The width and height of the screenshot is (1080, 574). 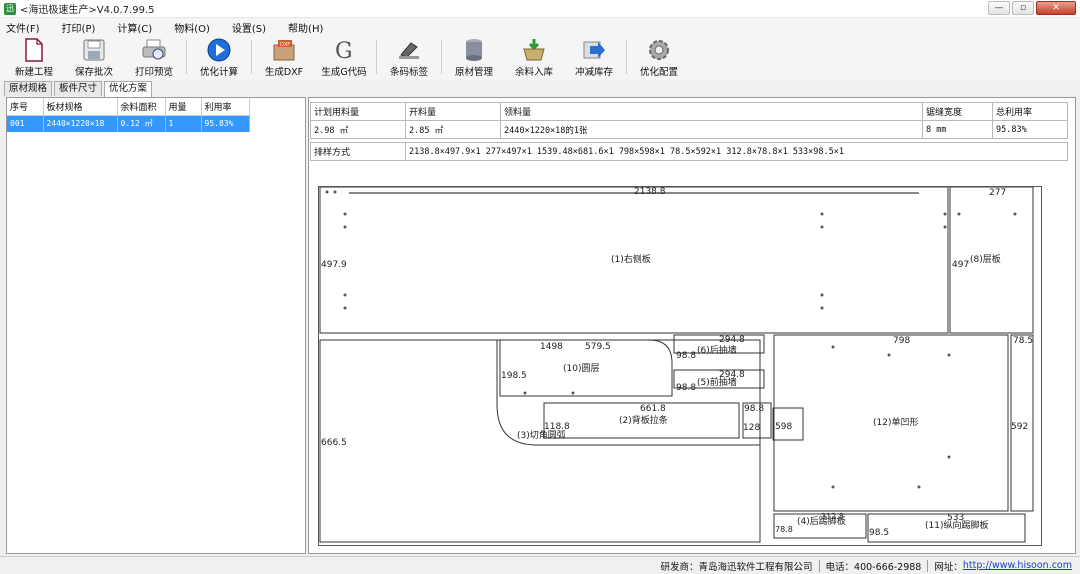 What do you see at coordinates (1056, 8) in the screenshot?
I see `close-button: ✕` at bounding box center [1056, 8].